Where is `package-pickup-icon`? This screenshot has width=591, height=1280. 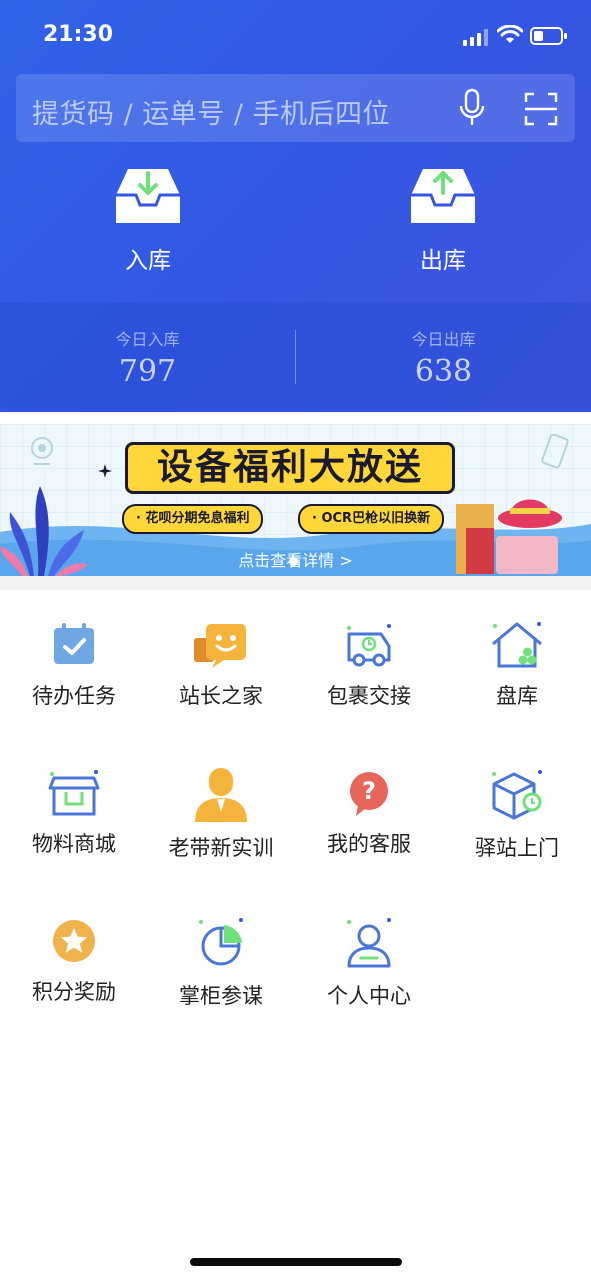 package-pickup-icon is located at coordinates (517, 795).